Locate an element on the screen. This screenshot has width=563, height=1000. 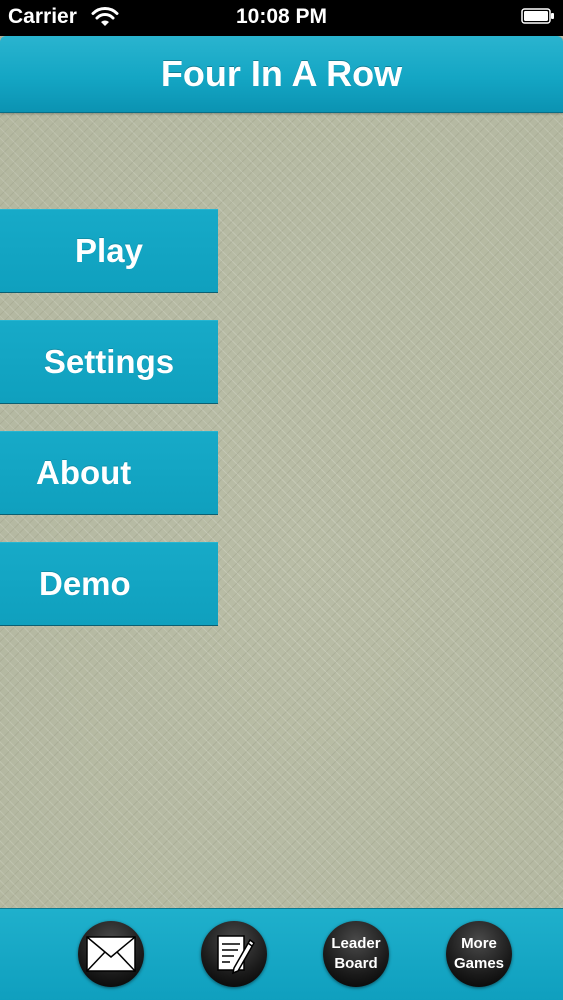
demo-button: Demo is located at coordinates (109, 584).